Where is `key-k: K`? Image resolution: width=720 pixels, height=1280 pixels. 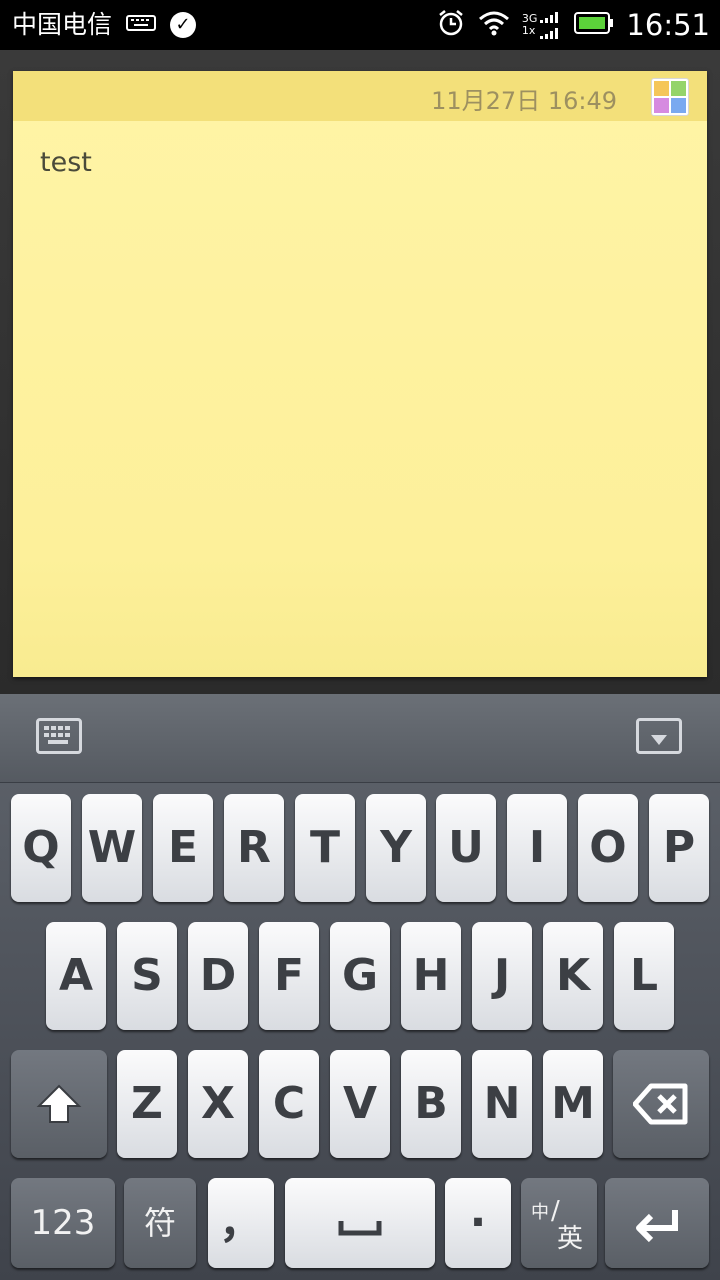 key-k: K is located at coordinates (573, 976).